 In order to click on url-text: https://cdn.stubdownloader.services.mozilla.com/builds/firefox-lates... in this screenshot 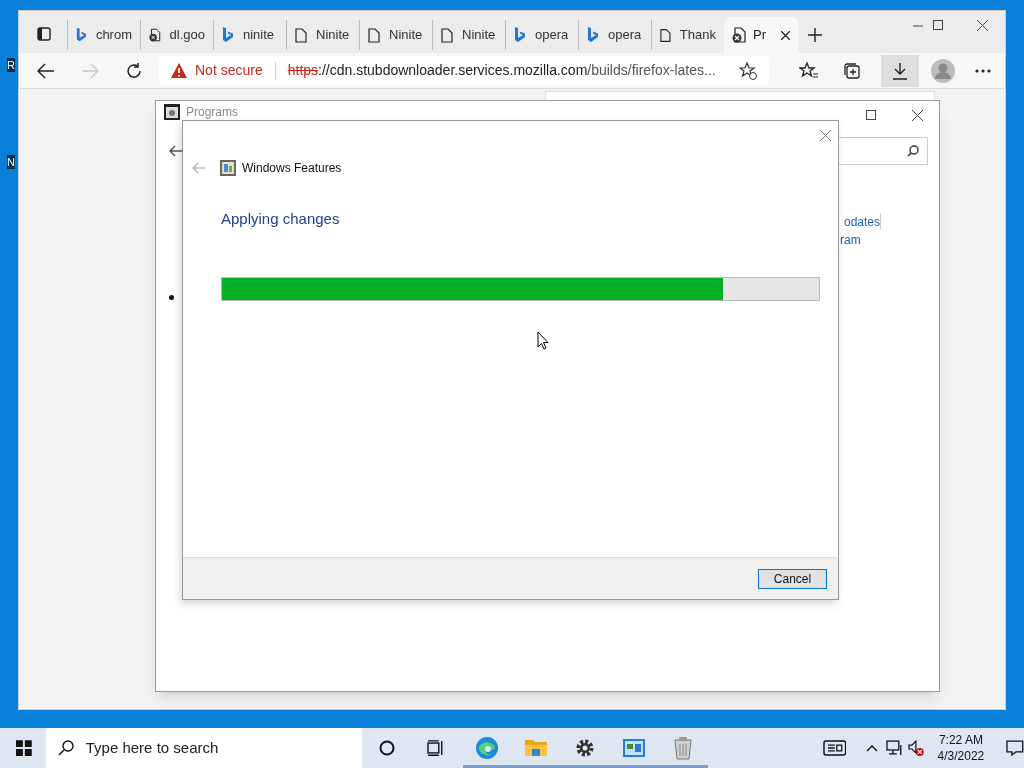, I will do `click(501, 70)`.